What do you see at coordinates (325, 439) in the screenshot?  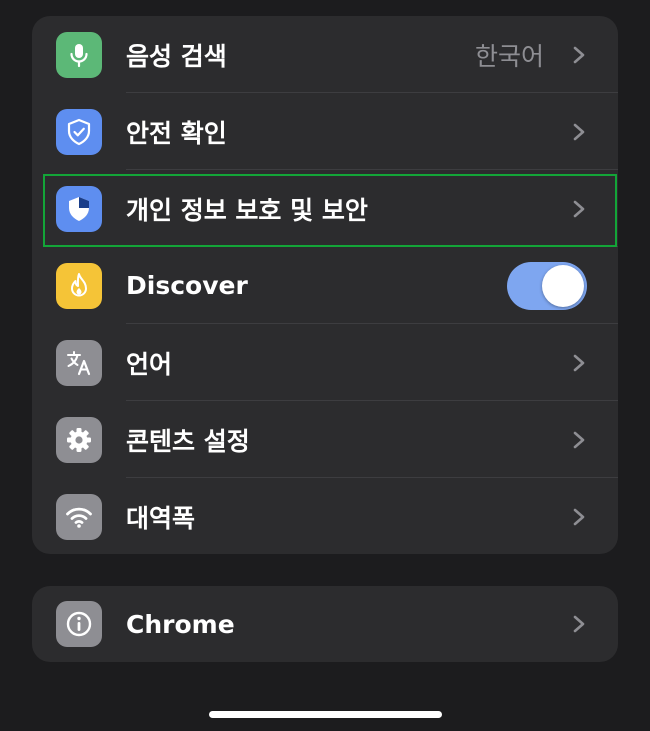 I see `content-settings-row: 콘텐츠 설정` at bounding box center [325, 439].